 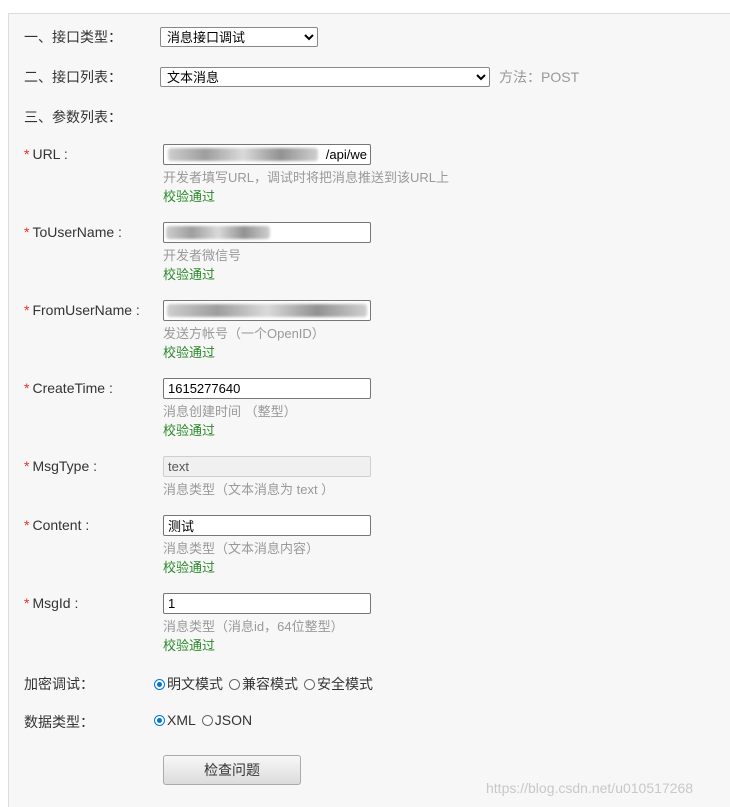 What do you see at coordinates (338, 684) in the screenshot?
I see `radio-secure-mode: 安全模式` at bounding box center [338, 684].